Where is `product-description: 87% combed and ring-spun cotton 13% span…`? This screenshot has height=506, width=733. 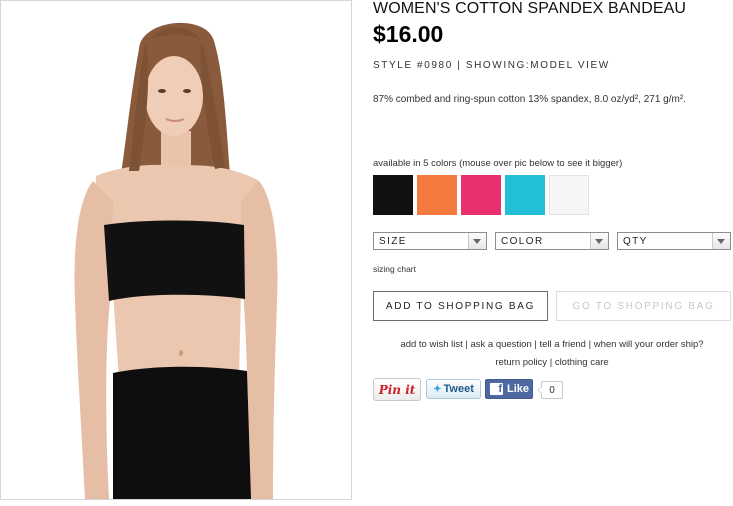
product-description: 87% combed and ring-spun cotton 13% span… is located at coordinates (529, 99).